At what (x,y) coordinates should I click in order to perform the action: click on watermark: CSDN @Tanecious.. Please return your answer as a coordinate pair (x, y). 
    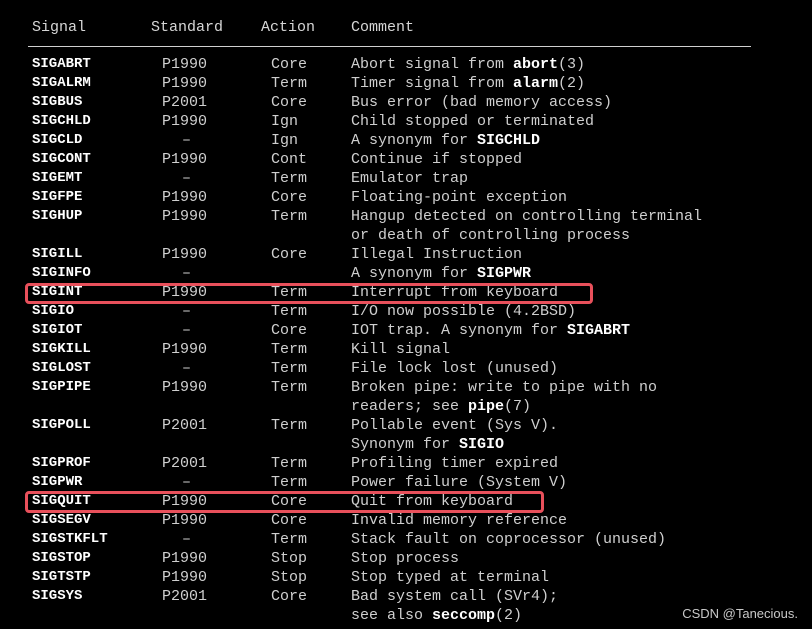
    Looking at the image, I should click on (740, 613).